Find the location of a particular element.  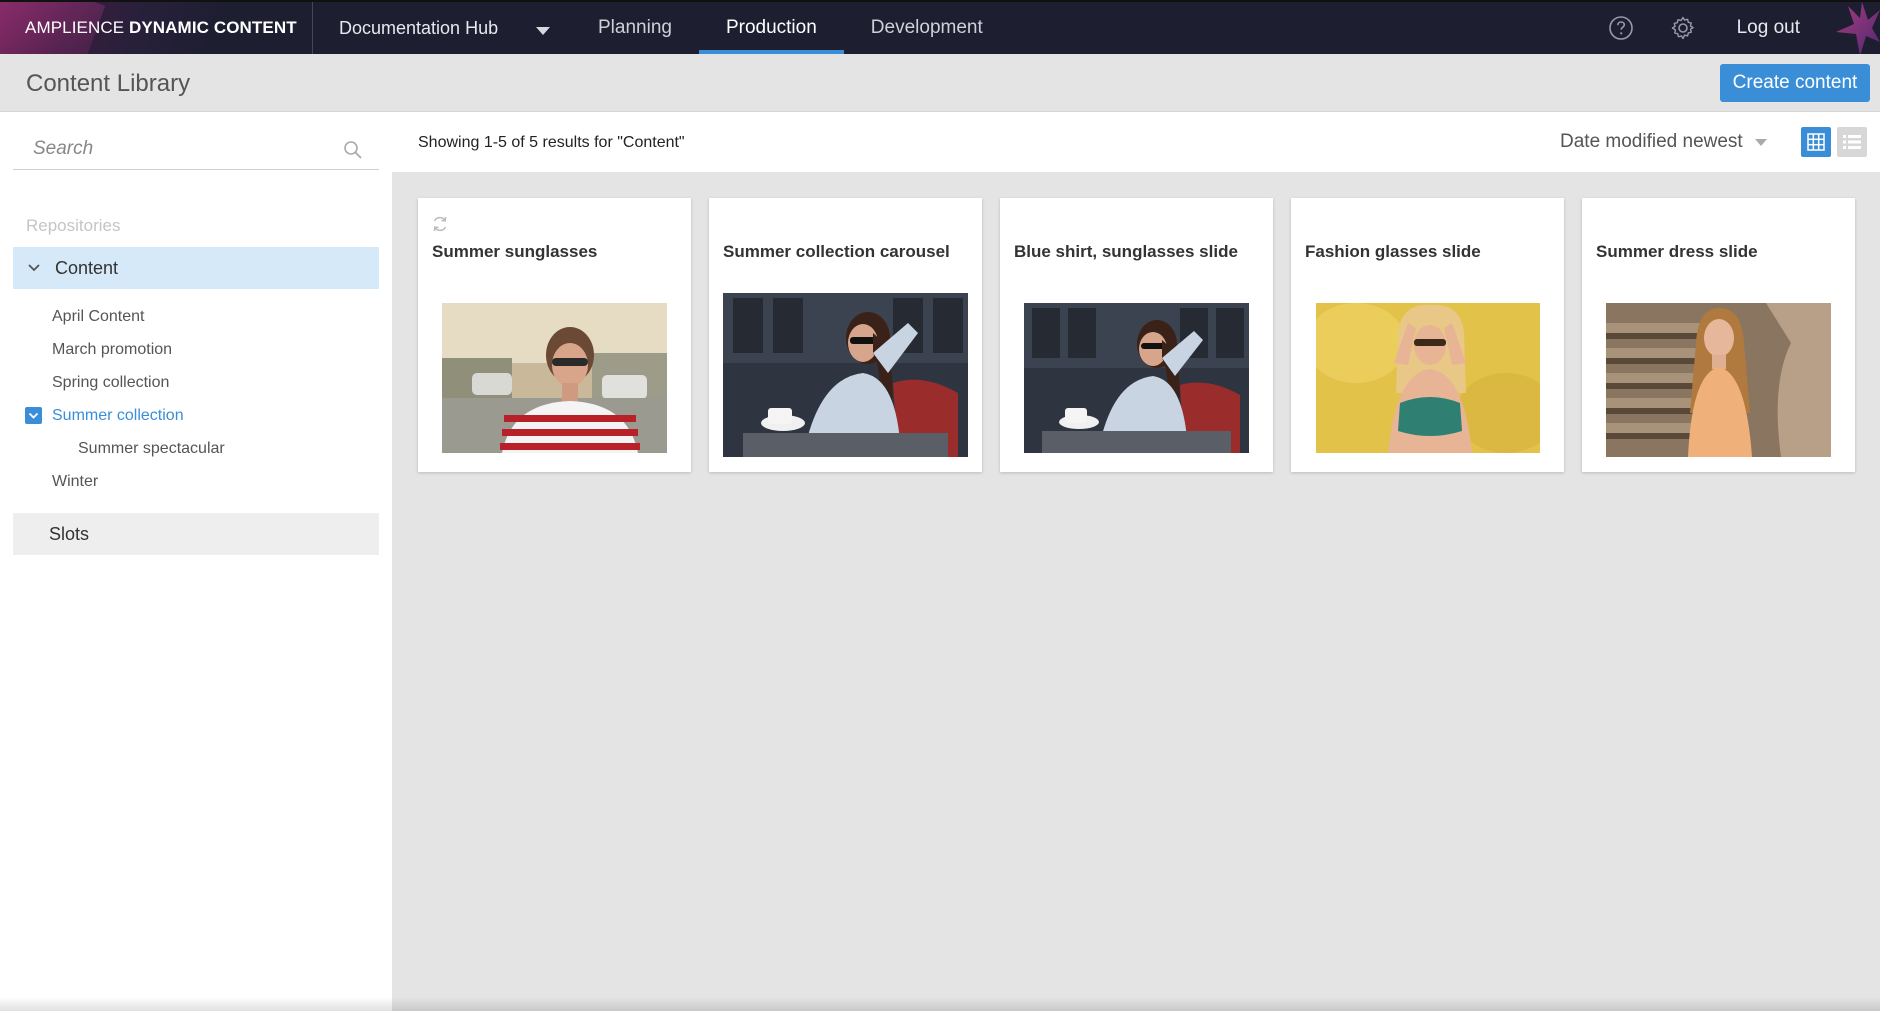

tab-production: Production is located at coordinates (771, 28).